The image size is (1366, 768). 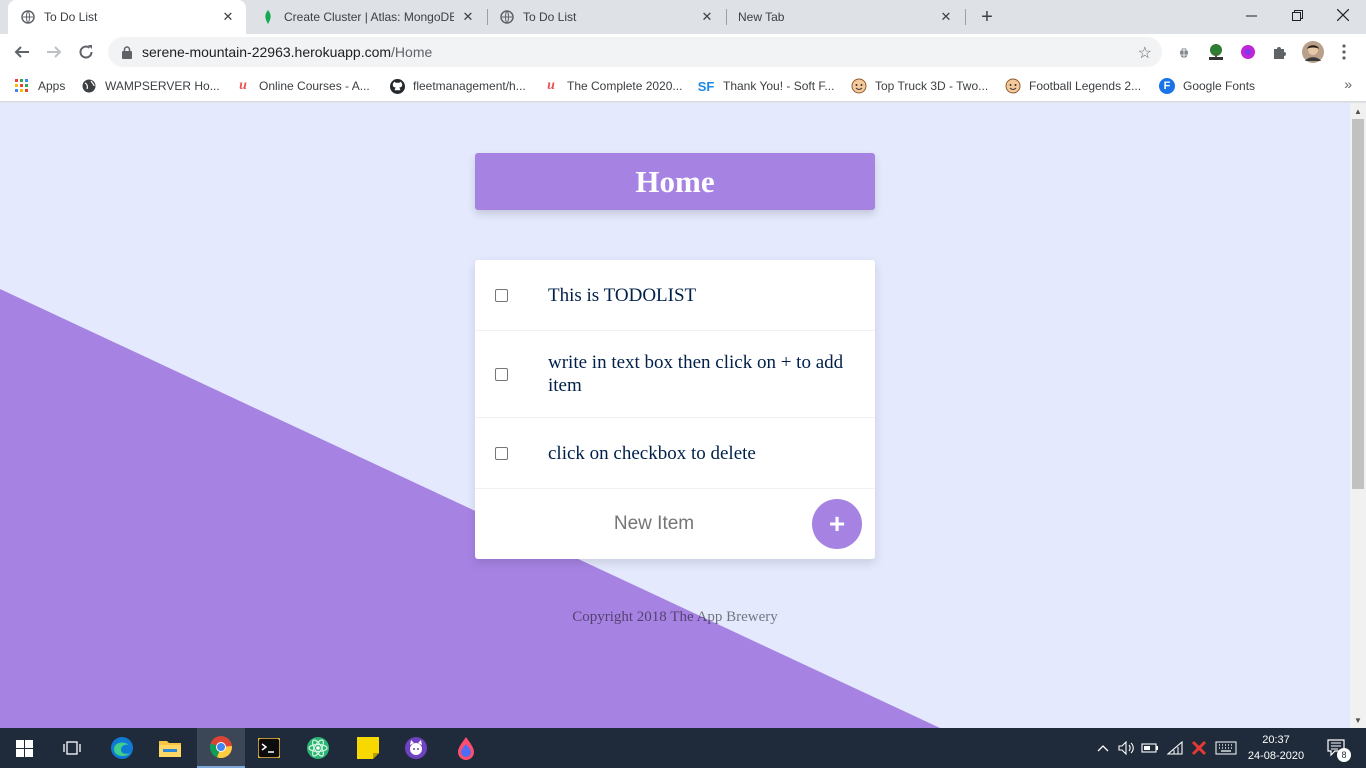 I want to click on volume-icon, so click(x=1126, y=748).